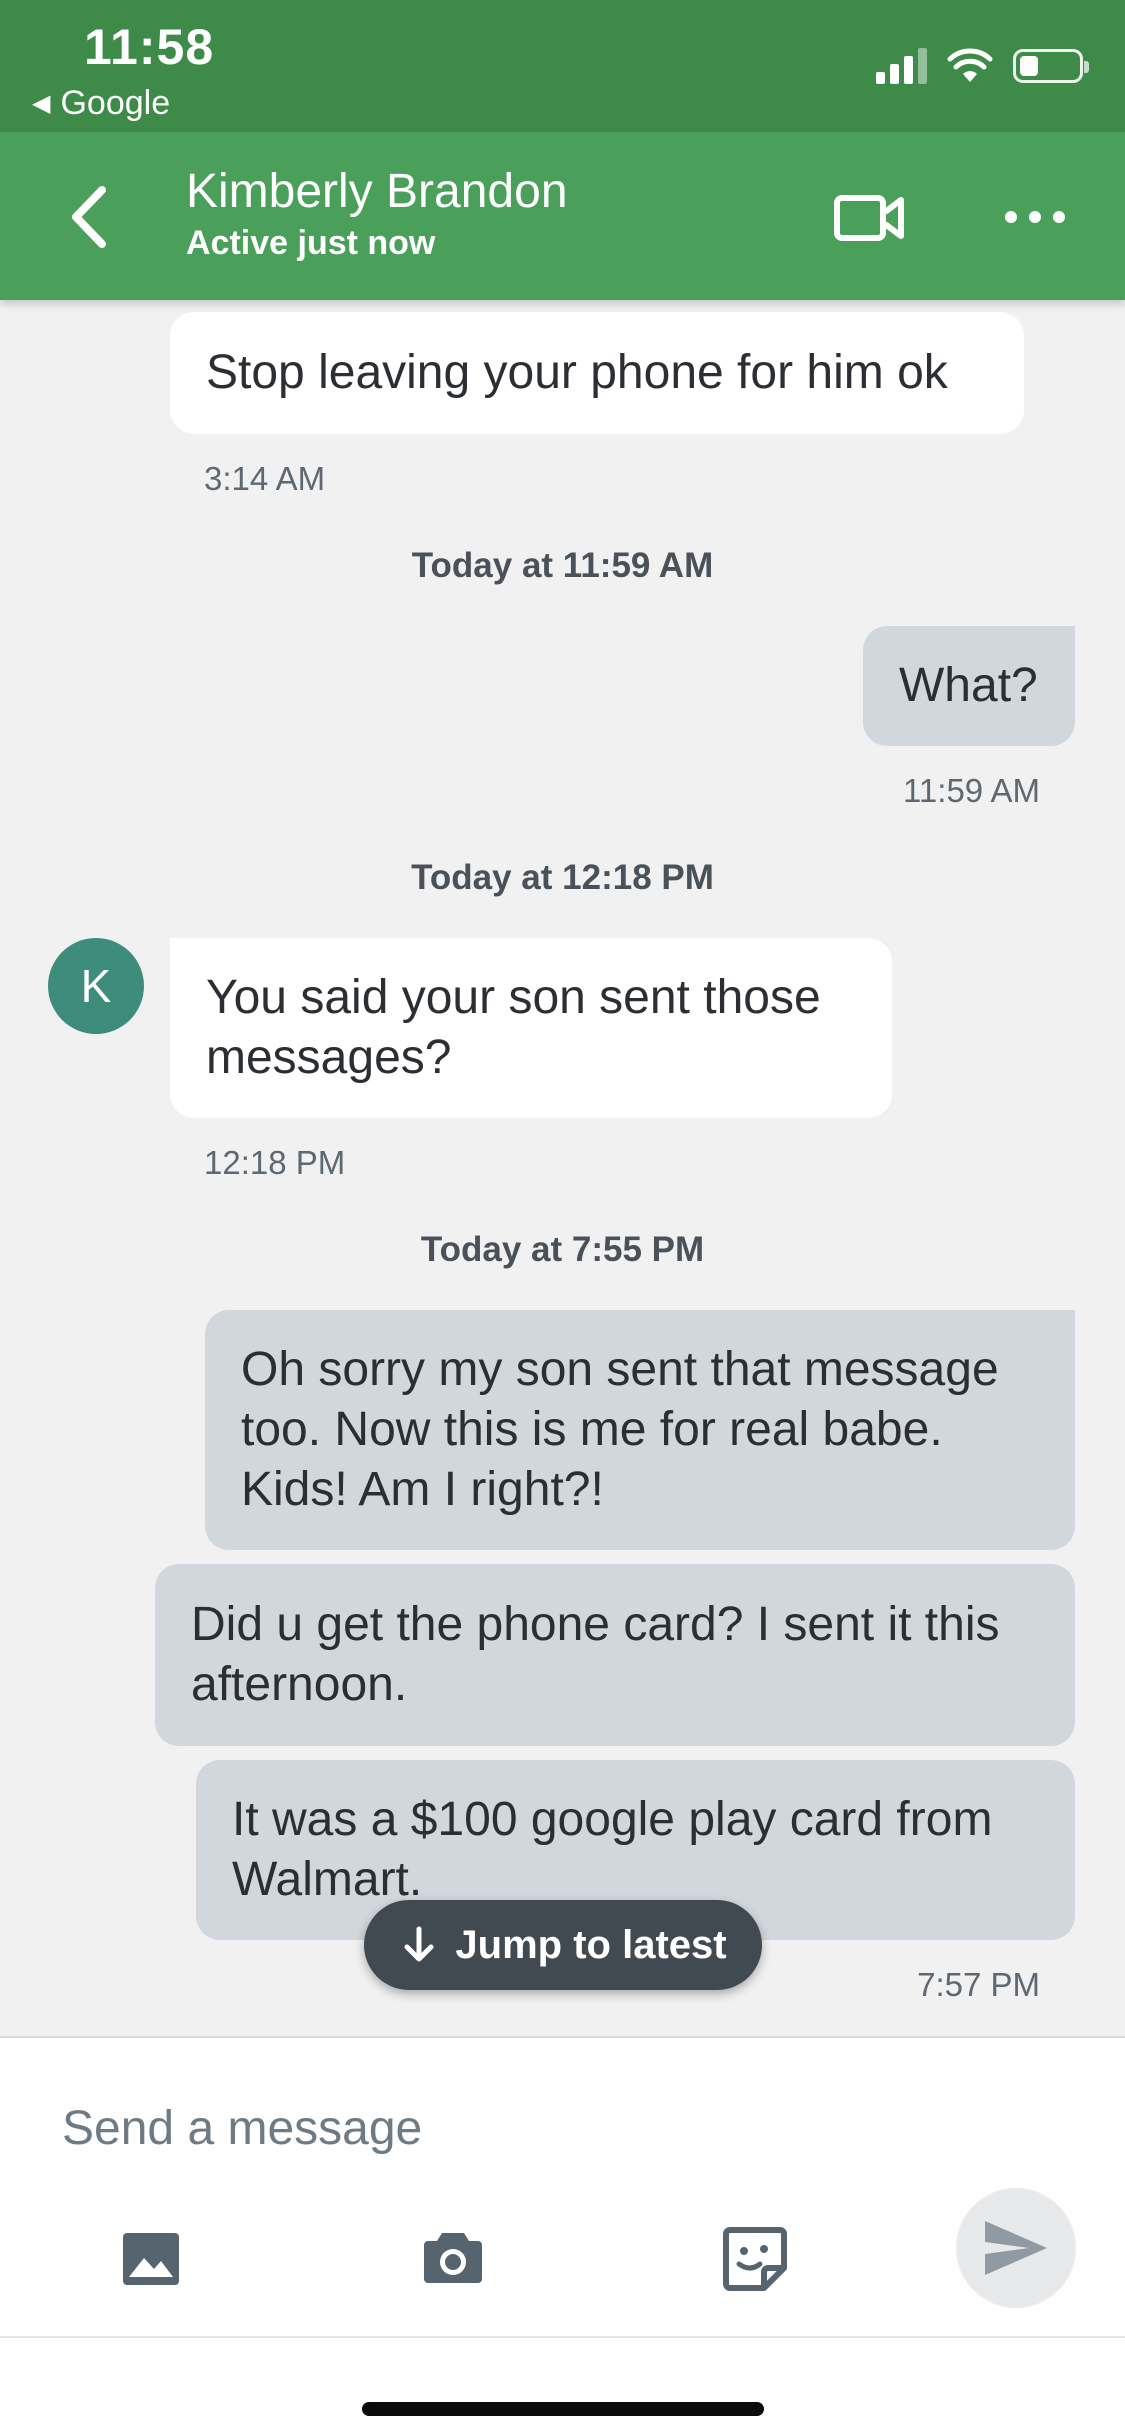  Describe the element at coordinates (978, 1984) in the screenshot. I see `message-timestamp: 7:57 PM` at that location.